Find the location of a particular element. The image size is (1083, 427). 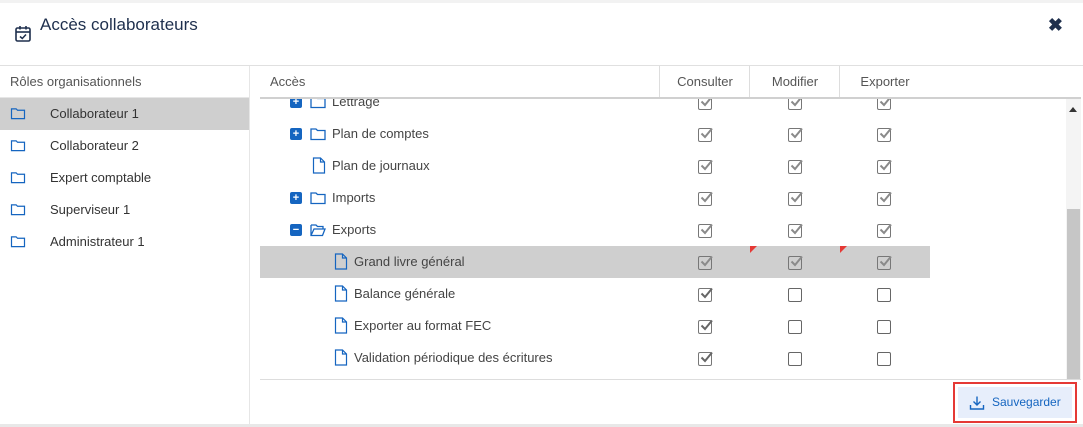

tree-row-label: Grand livre général is located at coordinates (409, 261).